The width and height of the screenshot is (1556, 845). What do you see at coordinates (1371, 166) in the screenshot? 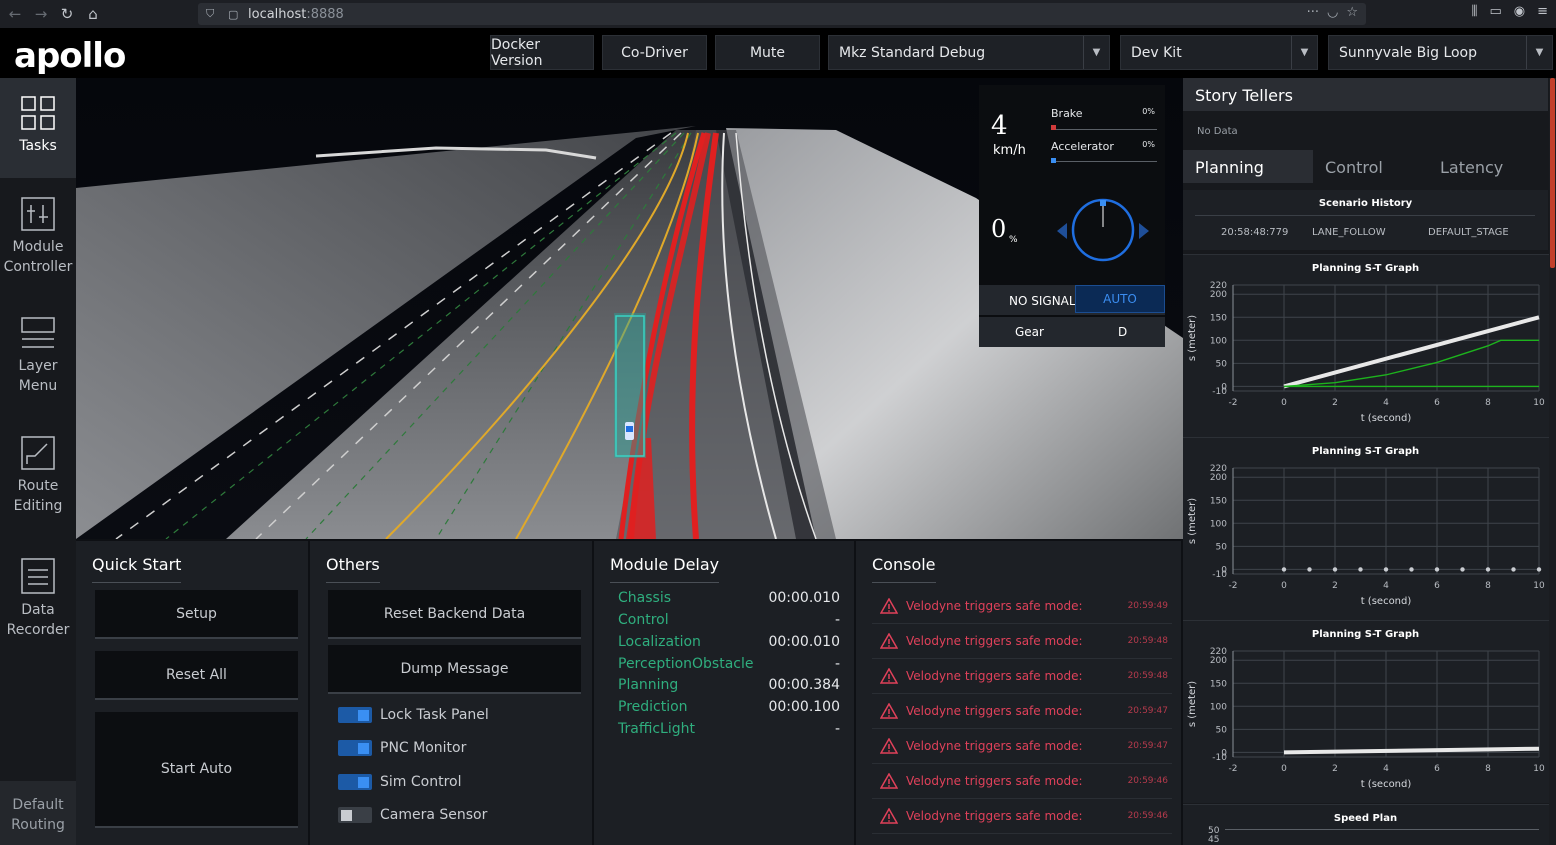
I see `tab-control: Control` at bounding box center [1371, 166].